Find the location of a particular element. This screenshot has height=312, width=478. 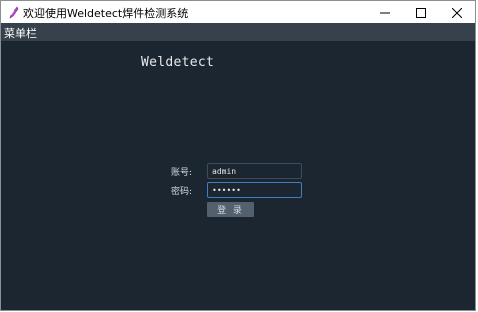

maximize-button is located at coordinates (421, 12).